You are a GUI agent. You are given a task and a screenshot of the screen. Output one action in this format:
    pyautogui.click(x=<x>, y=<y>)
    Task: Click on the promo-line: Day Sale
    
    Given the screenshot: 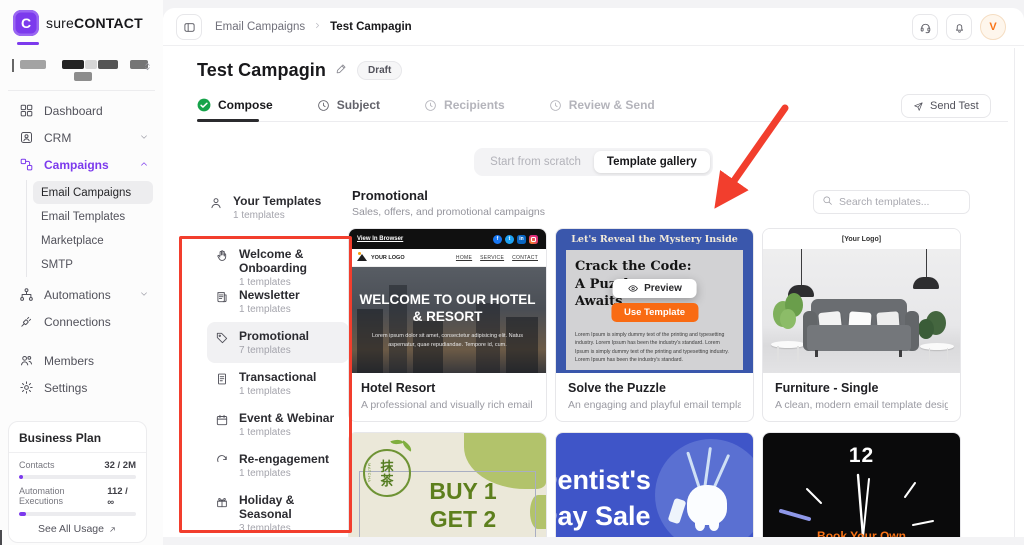 What is the action you would take?
    pyautogui.click(x=603, y=515)
    